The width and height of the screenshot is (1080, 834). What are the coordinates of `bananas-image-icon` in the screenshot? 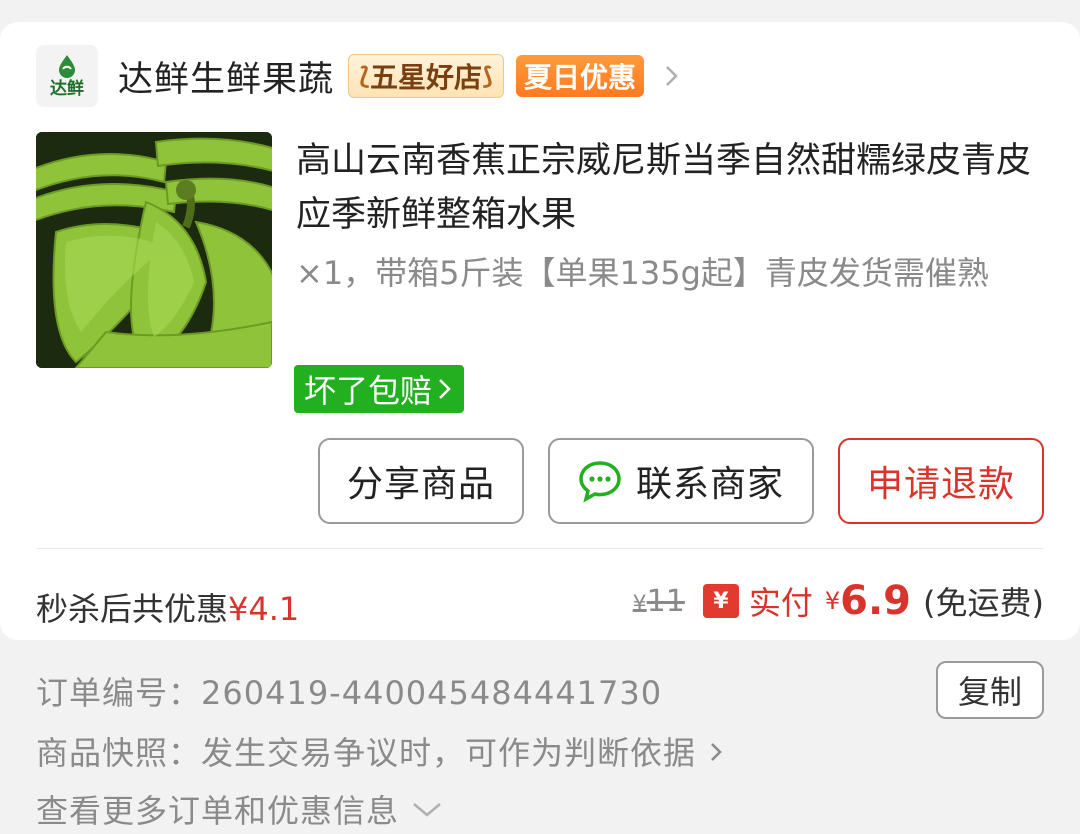 It's located at (154, 250).